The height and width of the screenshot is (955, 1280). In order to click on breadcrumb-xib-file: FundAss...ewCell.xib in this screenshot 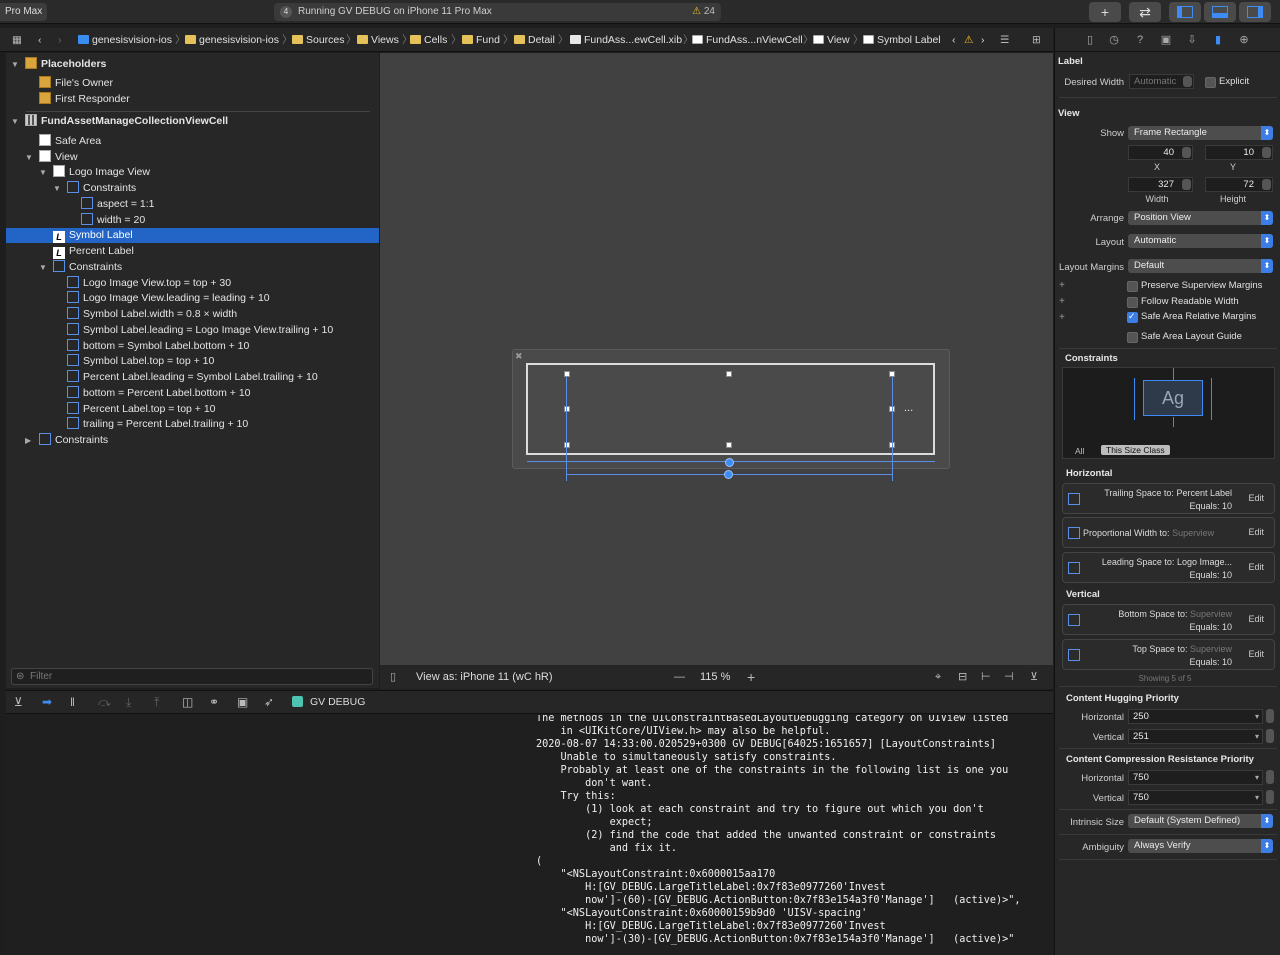, I will do `click(626, 40)`.